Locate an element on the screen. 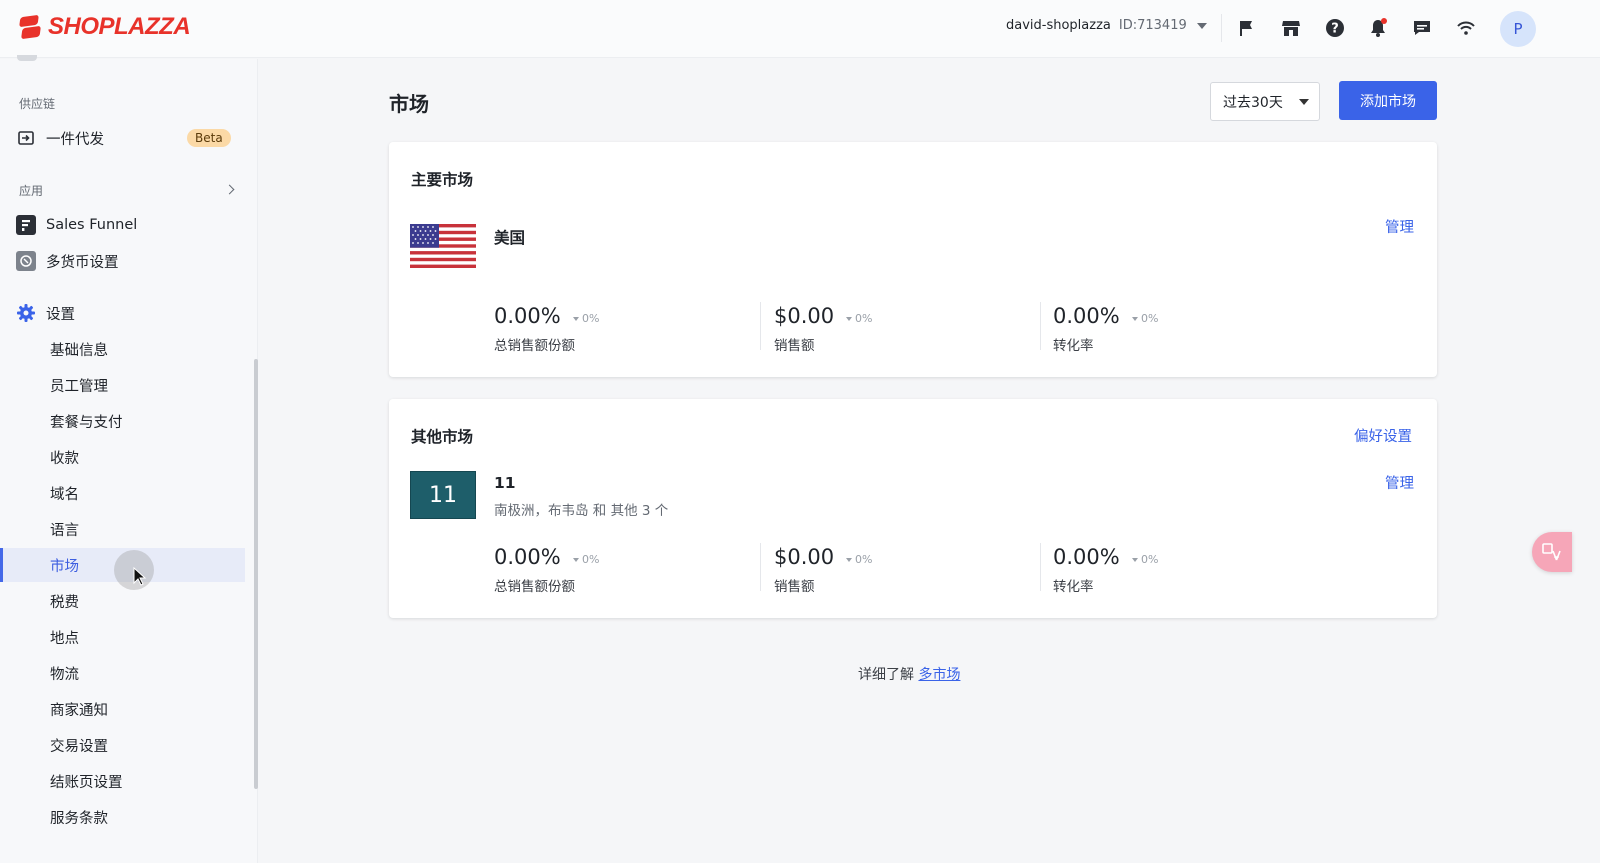 The height and width of the screenshot is (863, 1600). sidebar-item-dropship: 一件代发 Beta is located at coordinates (122, 138).